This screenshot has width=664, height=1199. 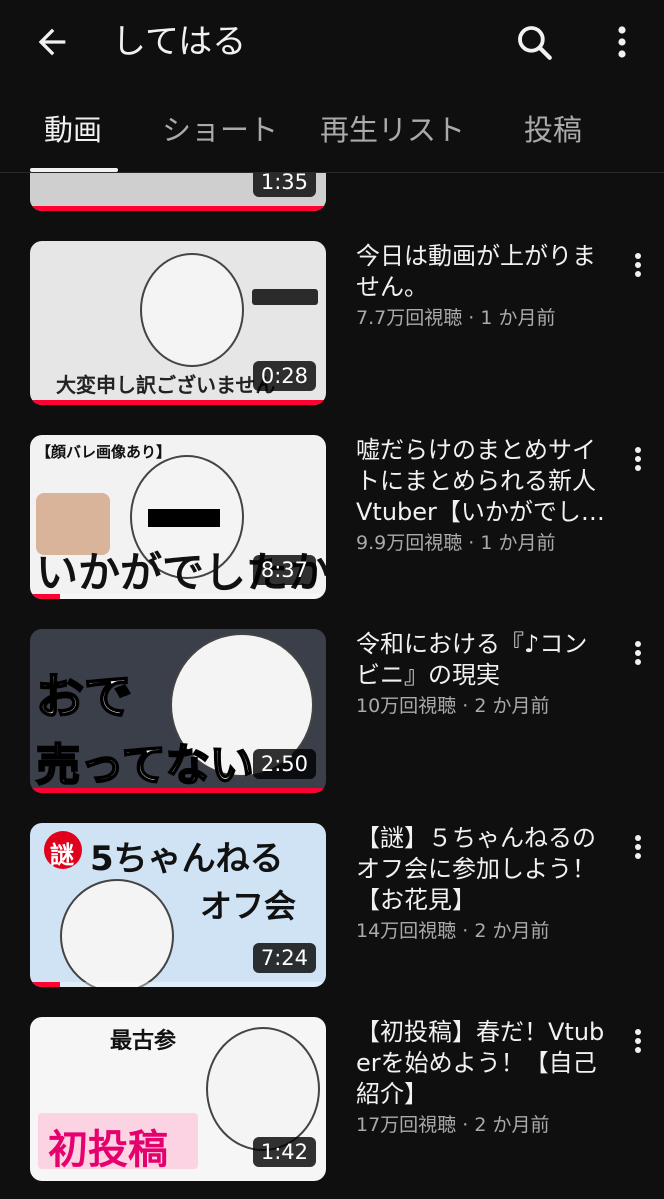 I want to click on video-thumbnail: おで 売ってない 2:50, so click(x=178, y=711).